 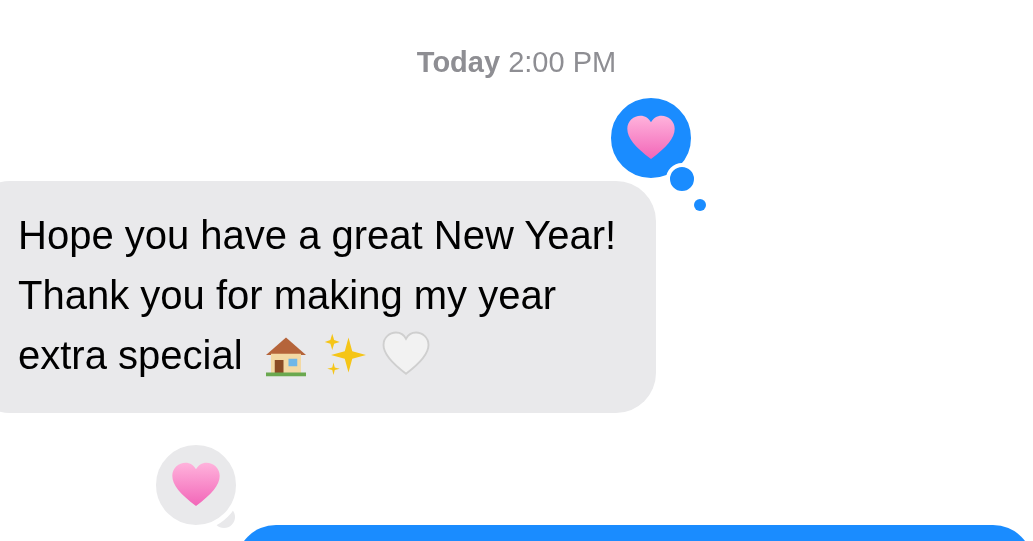 What do you see at coordinates (130, 355) in the screenshot?
I see `message-text: extra special` at bounding box center [130, 355].